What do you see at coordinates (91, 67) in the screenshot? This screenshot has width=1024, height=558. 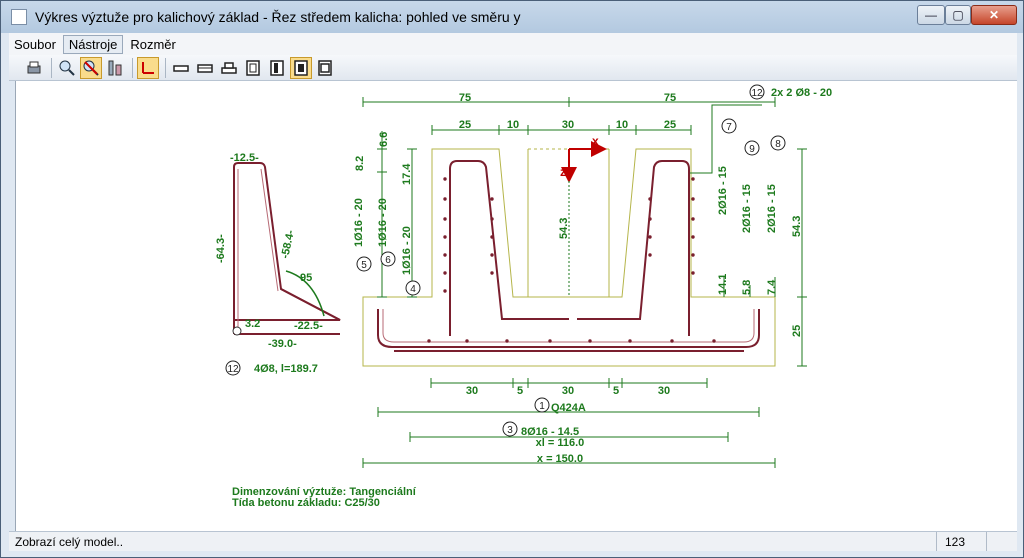 I see `zoom-extents-icon` at bounding box center [91, 67].